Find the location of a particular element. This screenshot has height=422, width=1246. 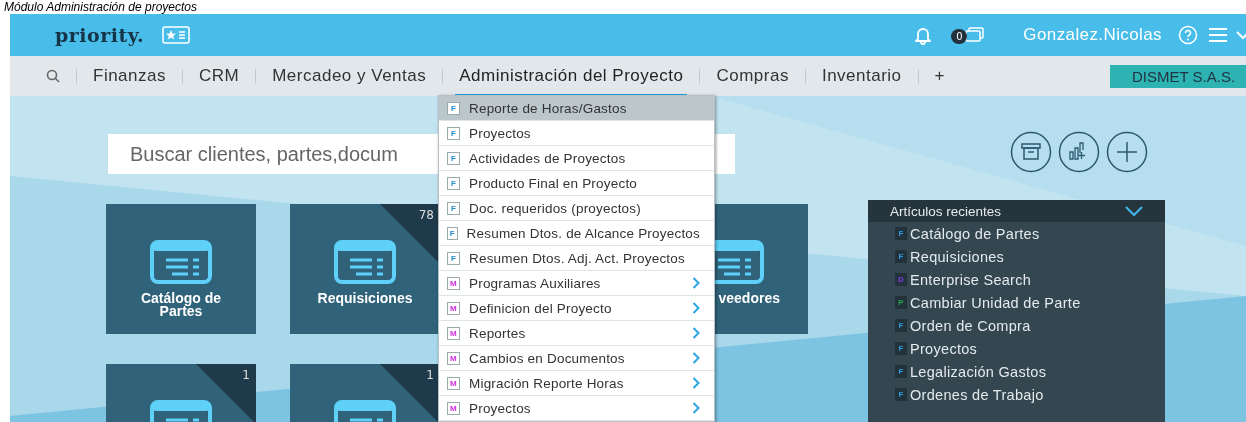

window-count-badge: 0 is located at coordinates (959, 36).